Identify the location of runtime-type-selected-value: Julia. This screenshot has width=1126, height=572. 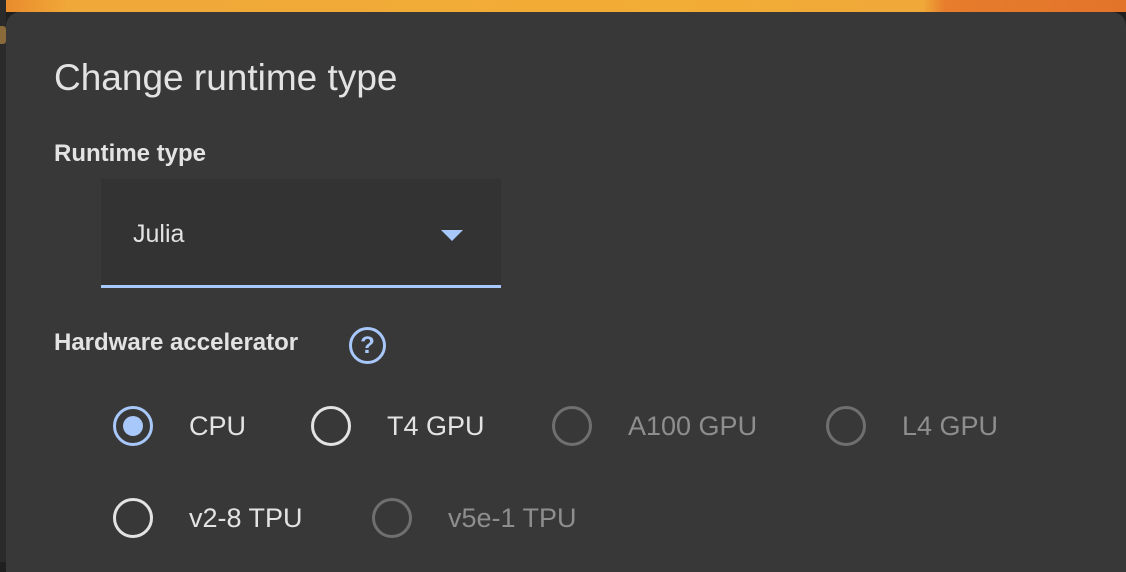
(159, 234).